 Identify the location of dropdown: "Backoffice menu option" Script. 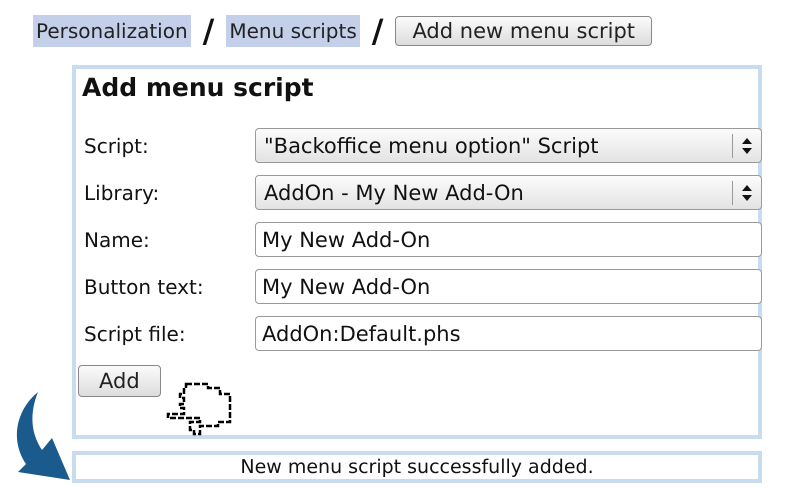
(508, 145).